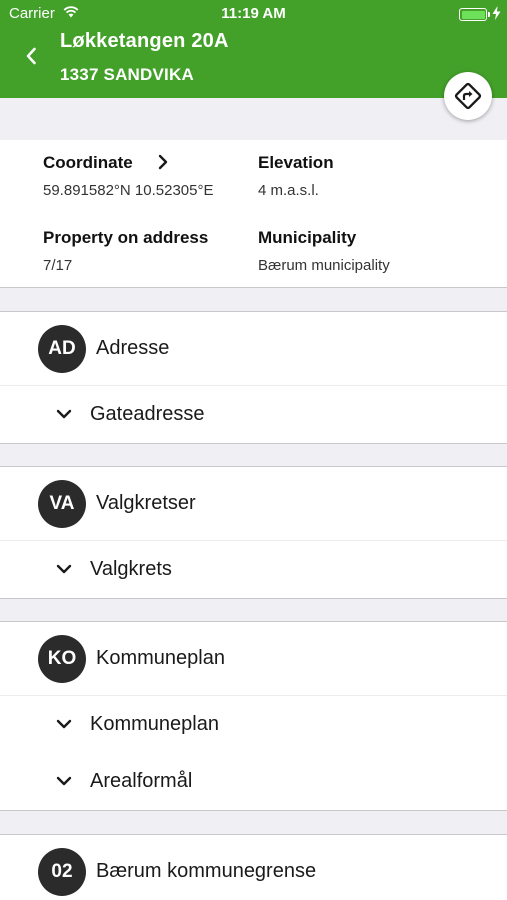 The image size is (507, 900). I want to click on property-value: 7/17, so click(58, 265).